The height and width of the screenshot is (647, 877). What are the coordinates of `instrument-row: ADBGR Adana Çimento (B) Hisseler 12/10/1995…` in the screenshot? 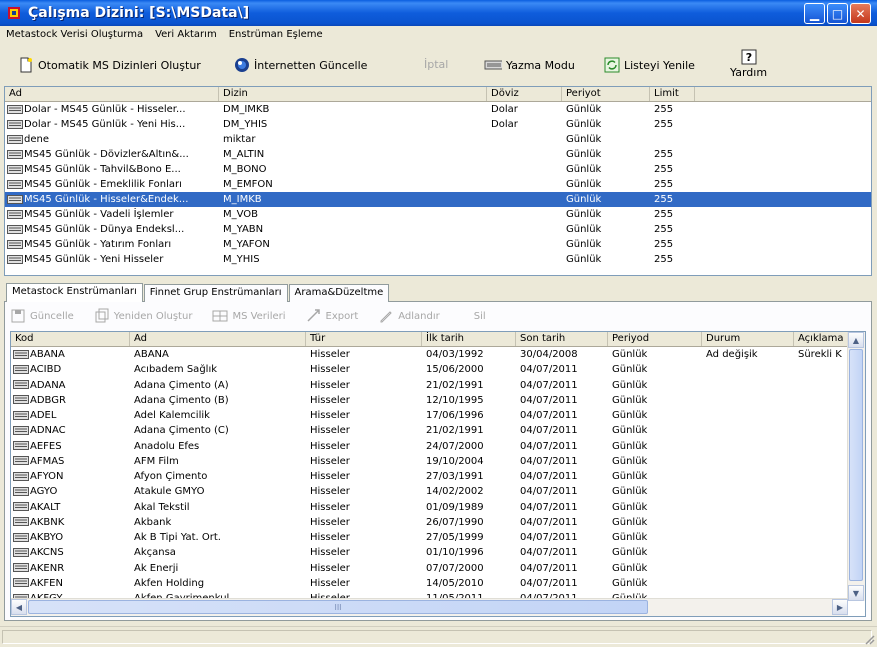 It's located at (438, 400).